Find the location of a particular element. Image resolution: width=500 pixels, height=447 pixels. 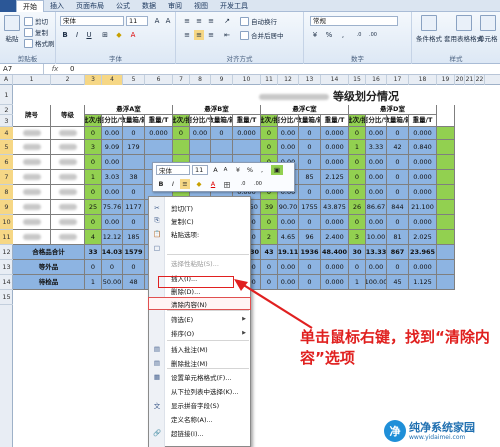

row-header: 3 is located at coordinates (6, 121).